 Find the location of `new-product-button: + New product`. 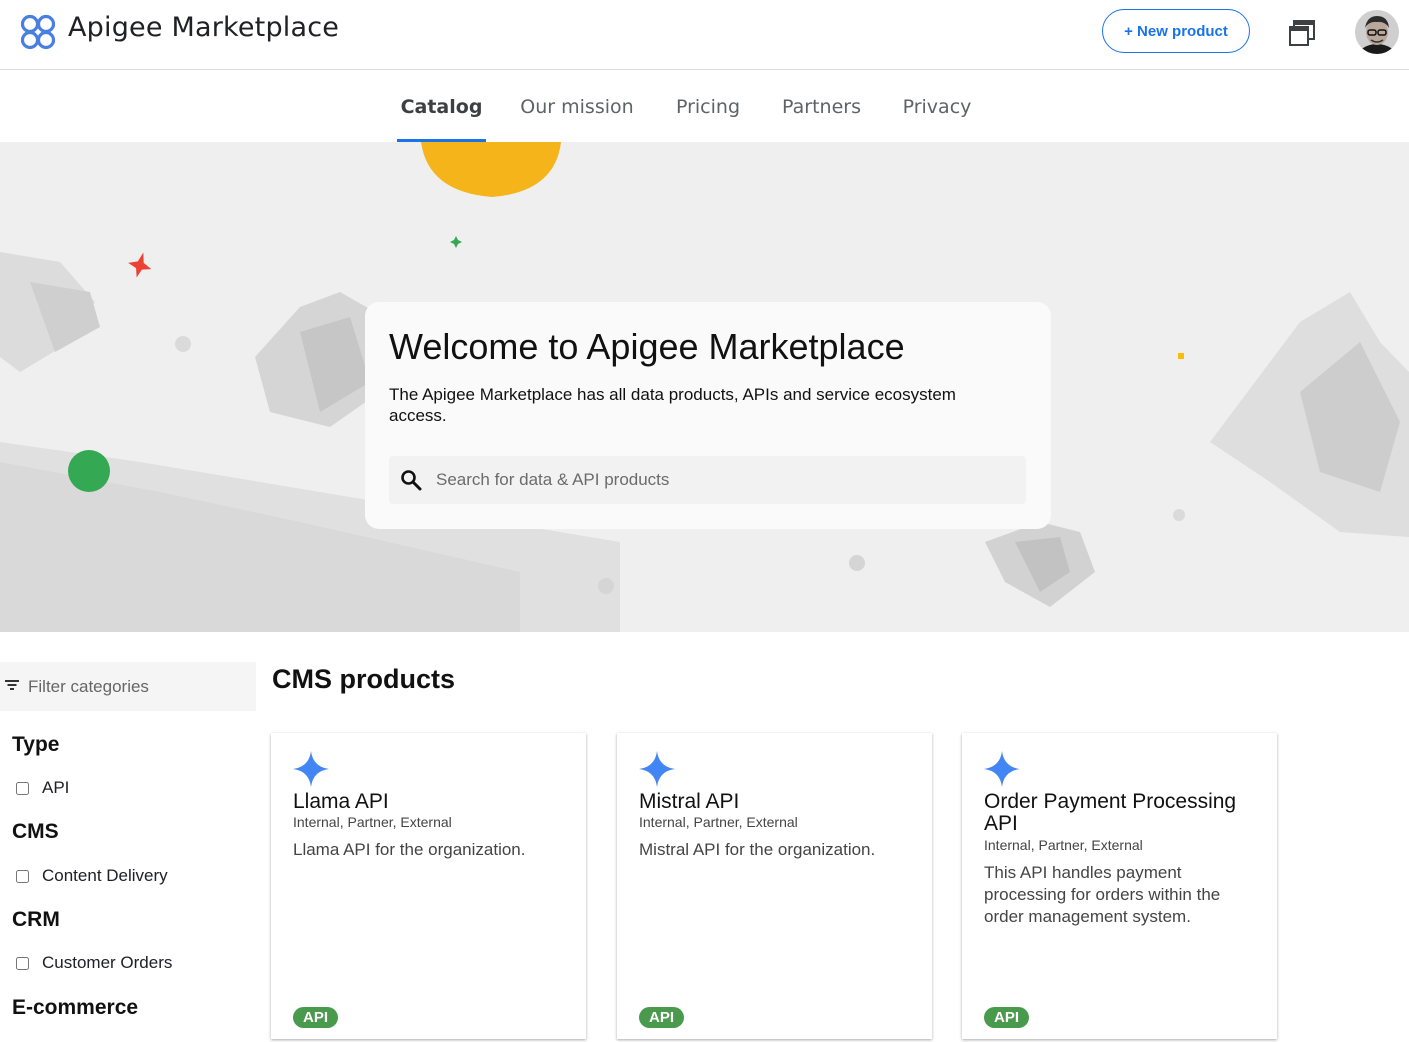

new-product-button: + New product is located at coordinates (1176, 31).